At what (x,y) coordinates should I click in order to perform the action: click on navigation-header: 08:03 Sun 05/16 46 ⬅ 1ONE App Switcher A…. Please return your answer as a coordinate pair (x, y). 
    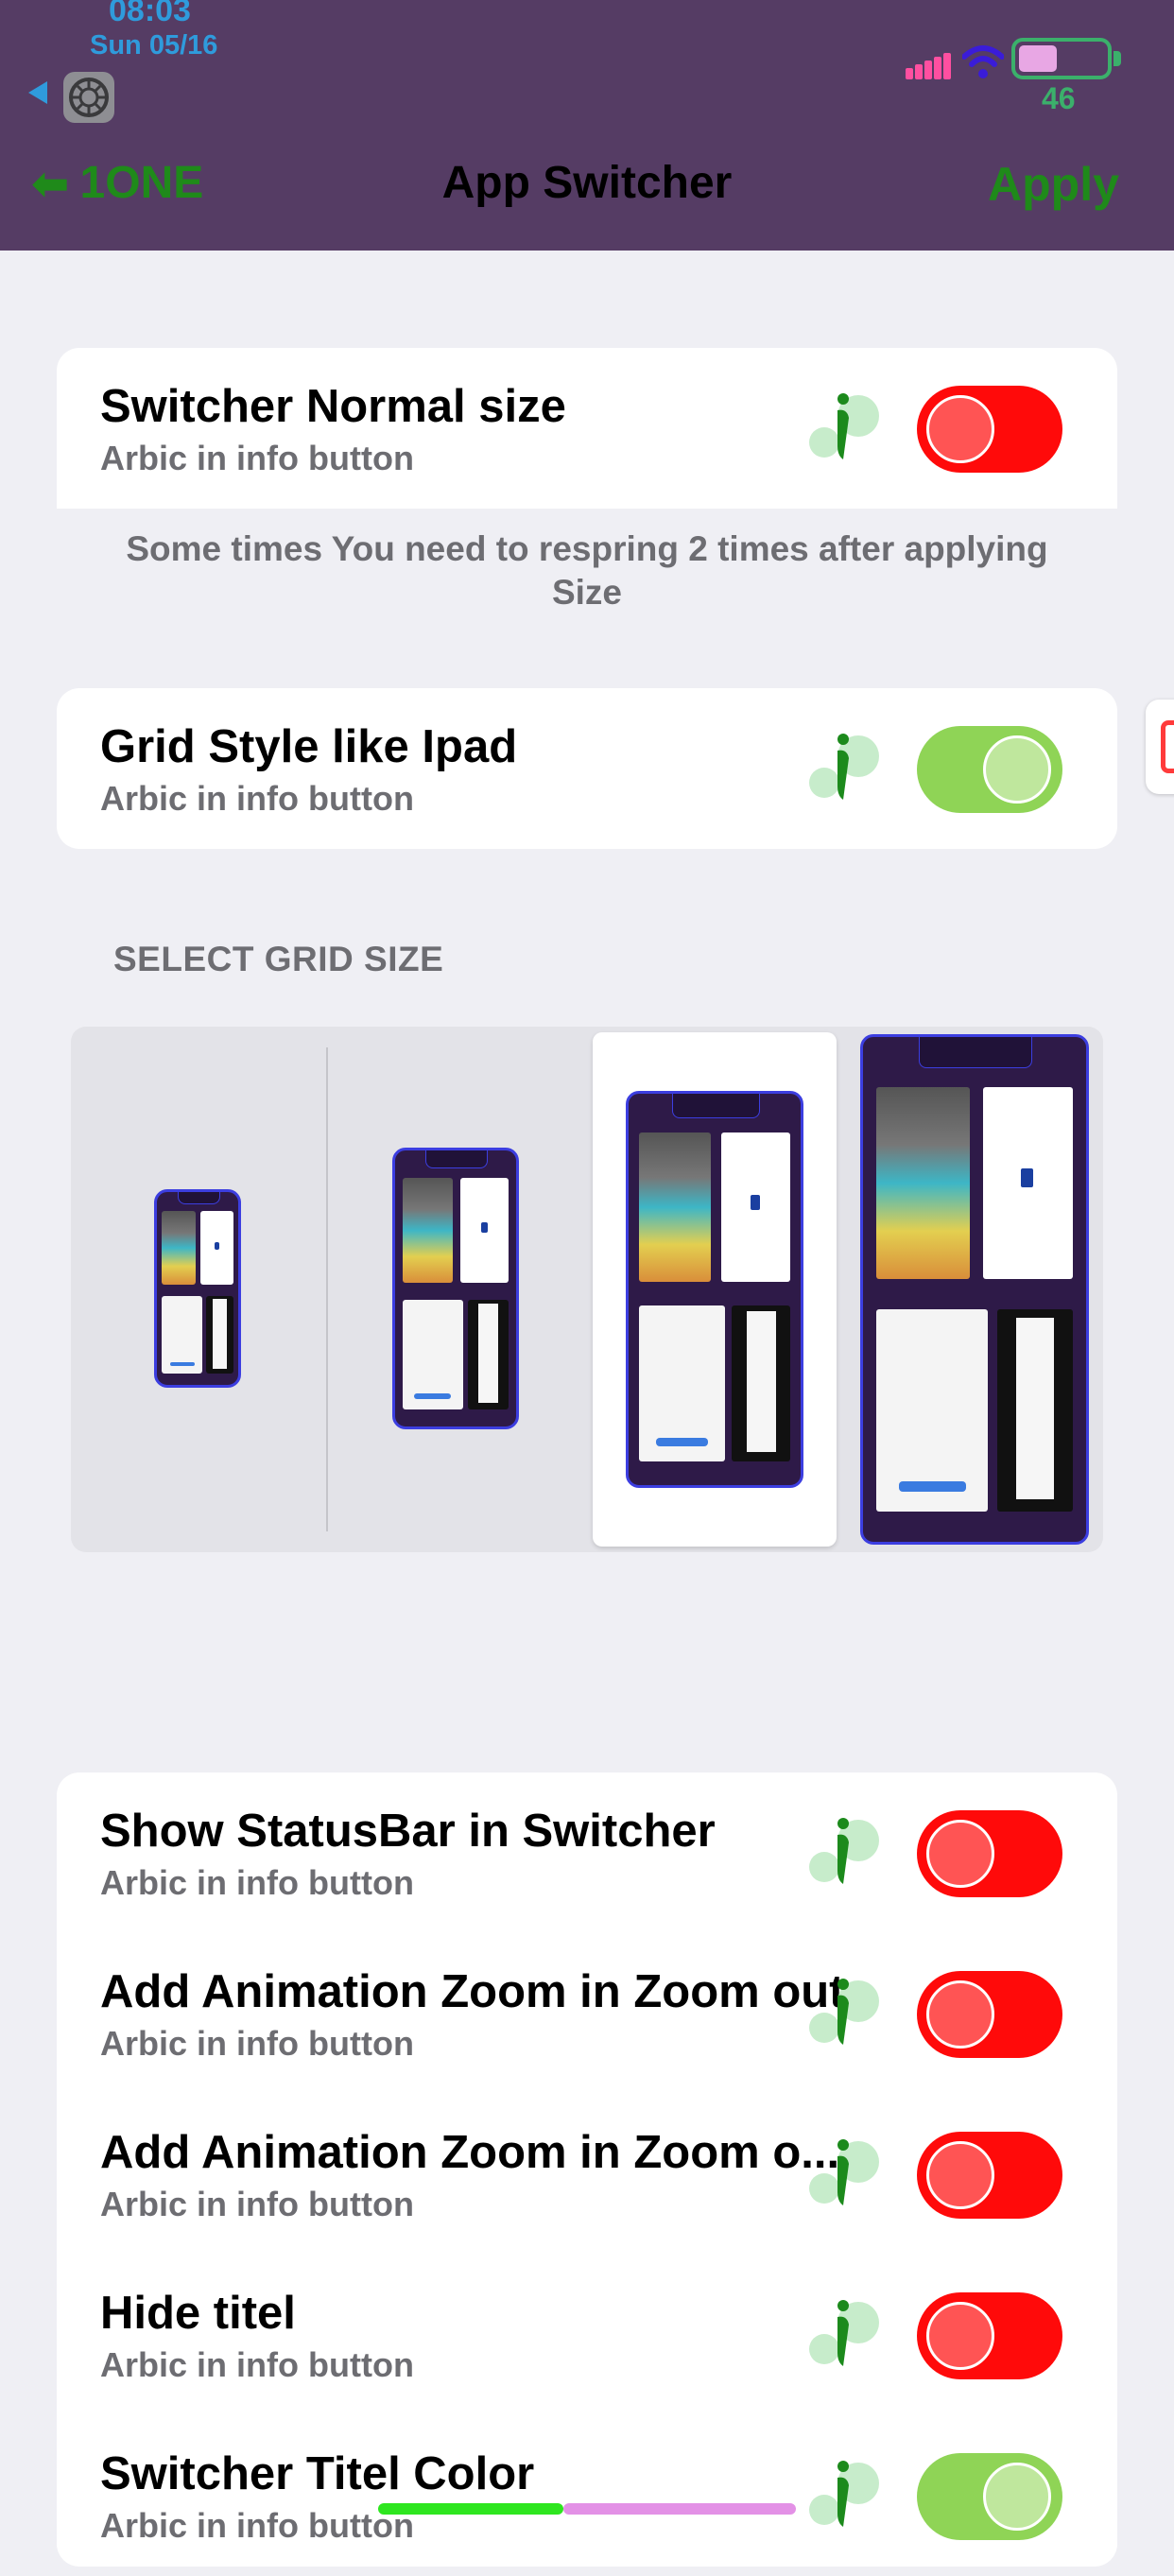
    Looking at the image, I should click on (587, 126).